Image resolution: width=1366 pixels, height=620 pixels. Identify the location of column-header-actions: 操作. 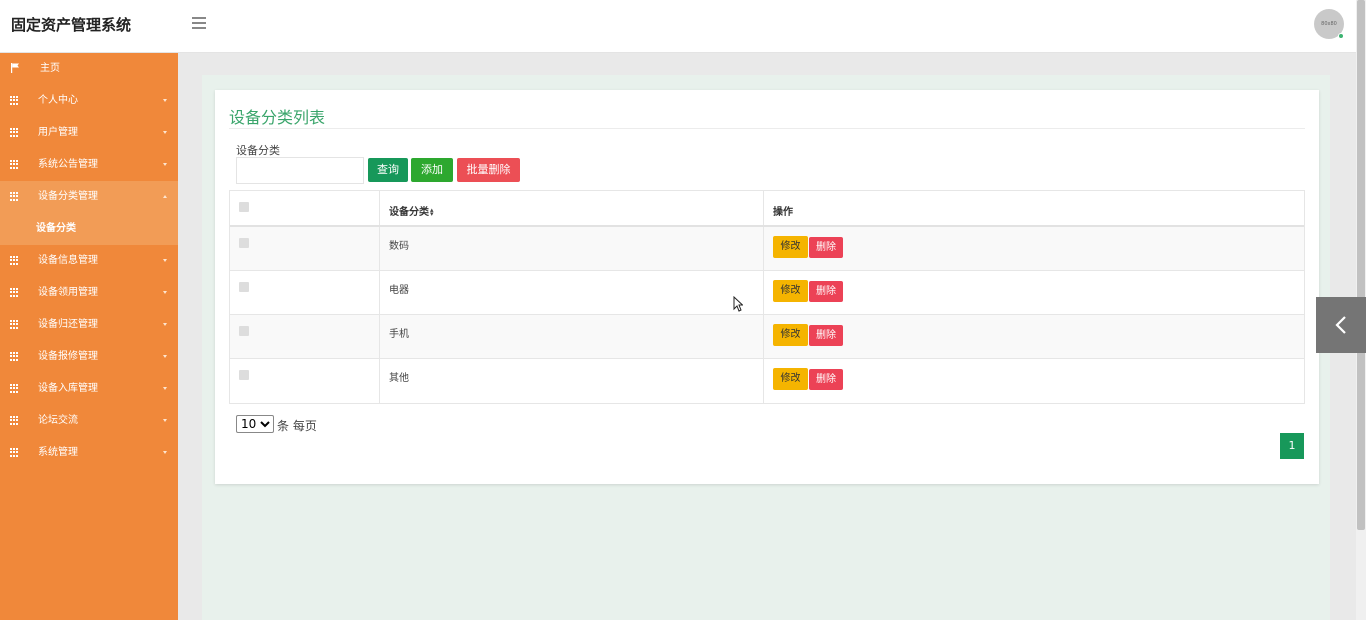
(783, 212).